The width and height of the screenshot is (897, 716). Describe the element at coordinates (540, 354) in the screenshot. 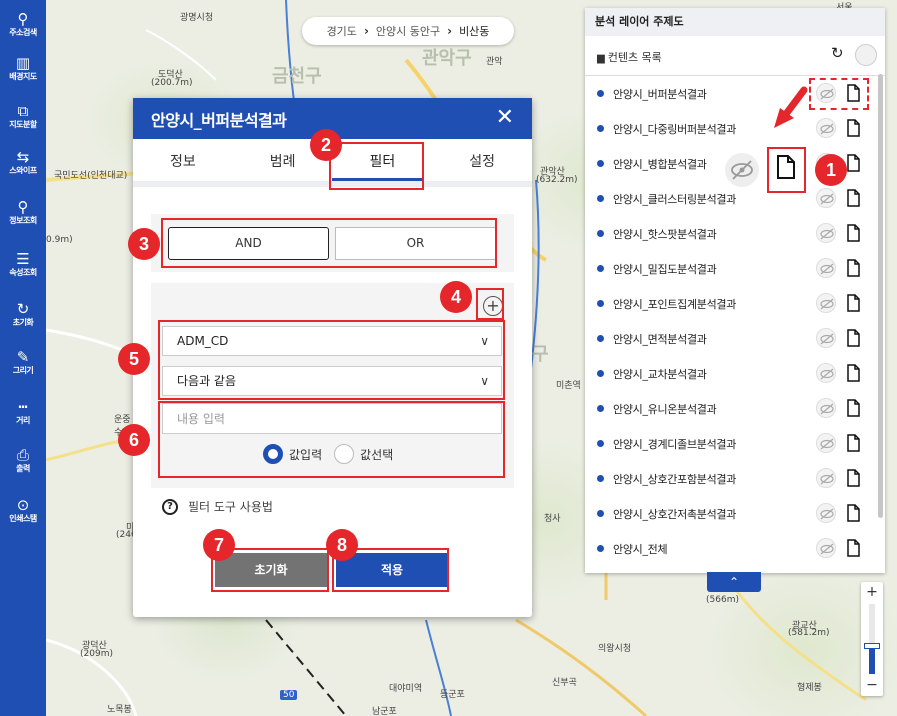

I see `map-label-gu: 구` at that location.